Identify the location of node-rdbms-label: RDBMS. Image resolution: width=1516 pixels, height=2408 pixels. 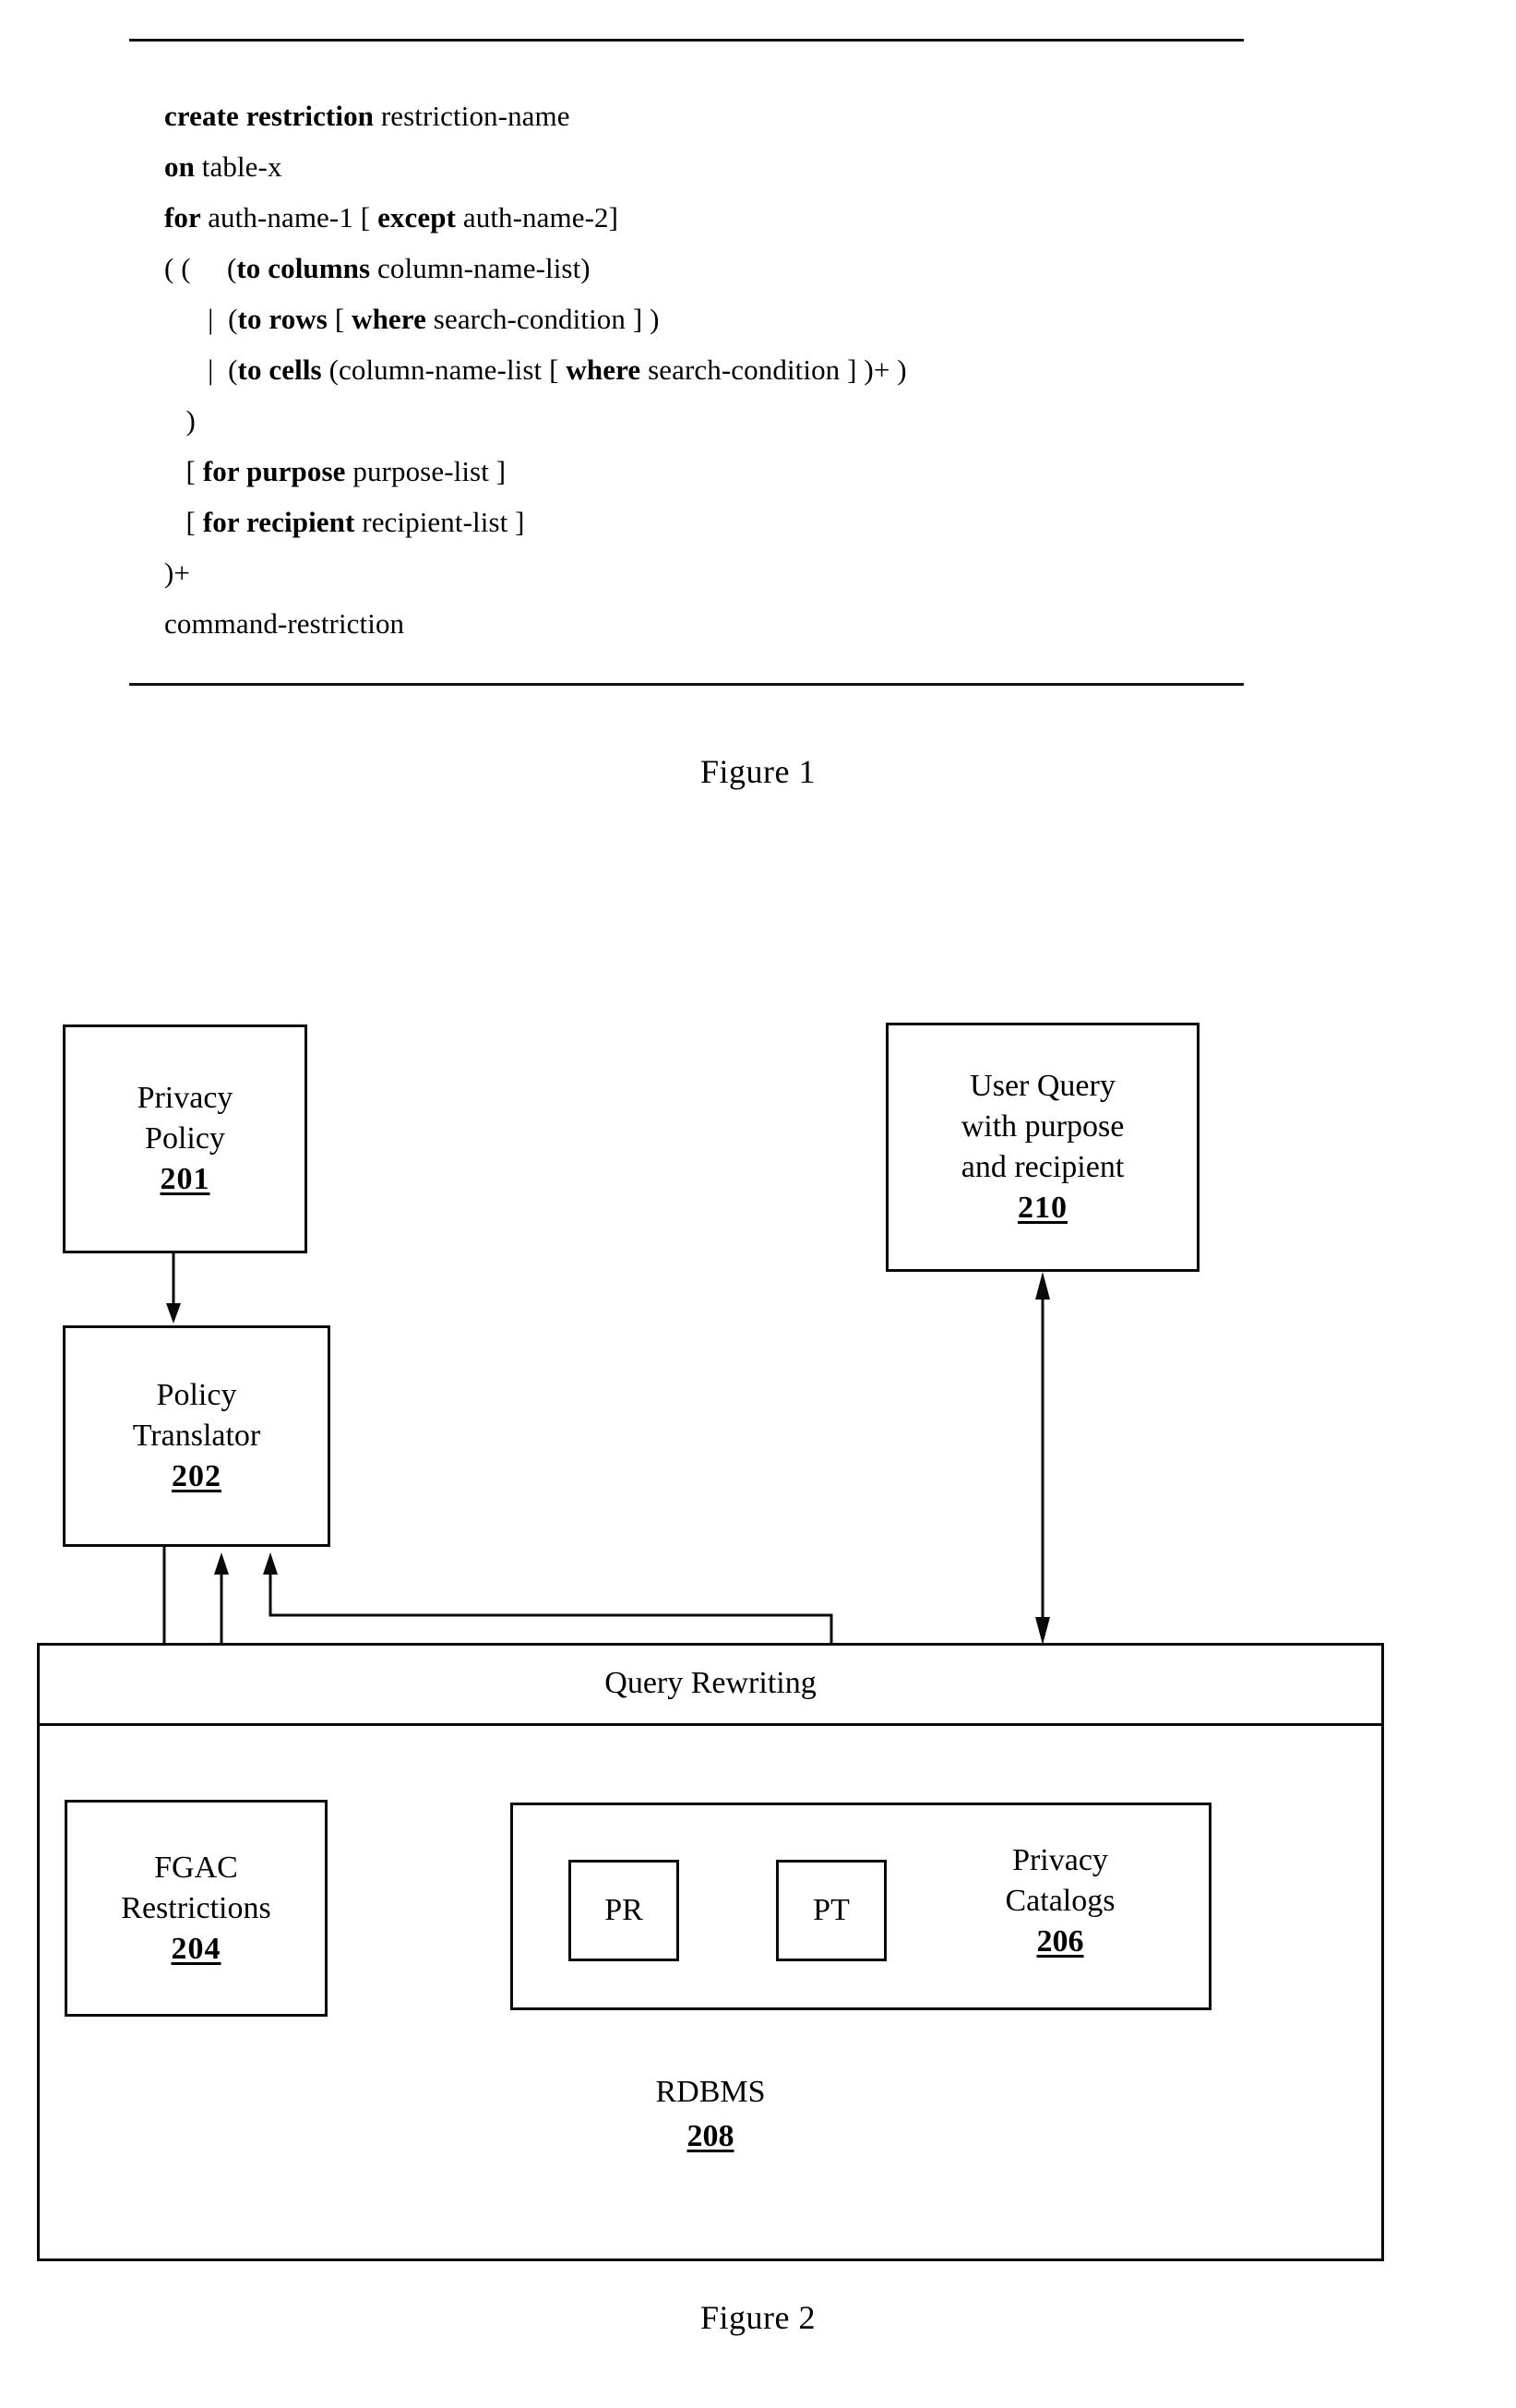
(710, 2092).